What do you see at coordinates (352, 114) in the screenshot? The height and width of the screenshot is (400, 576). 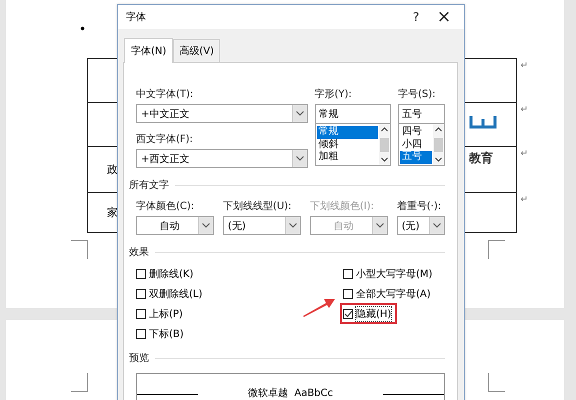 I see `input-field: 常规` at bounding box center [352, 114].